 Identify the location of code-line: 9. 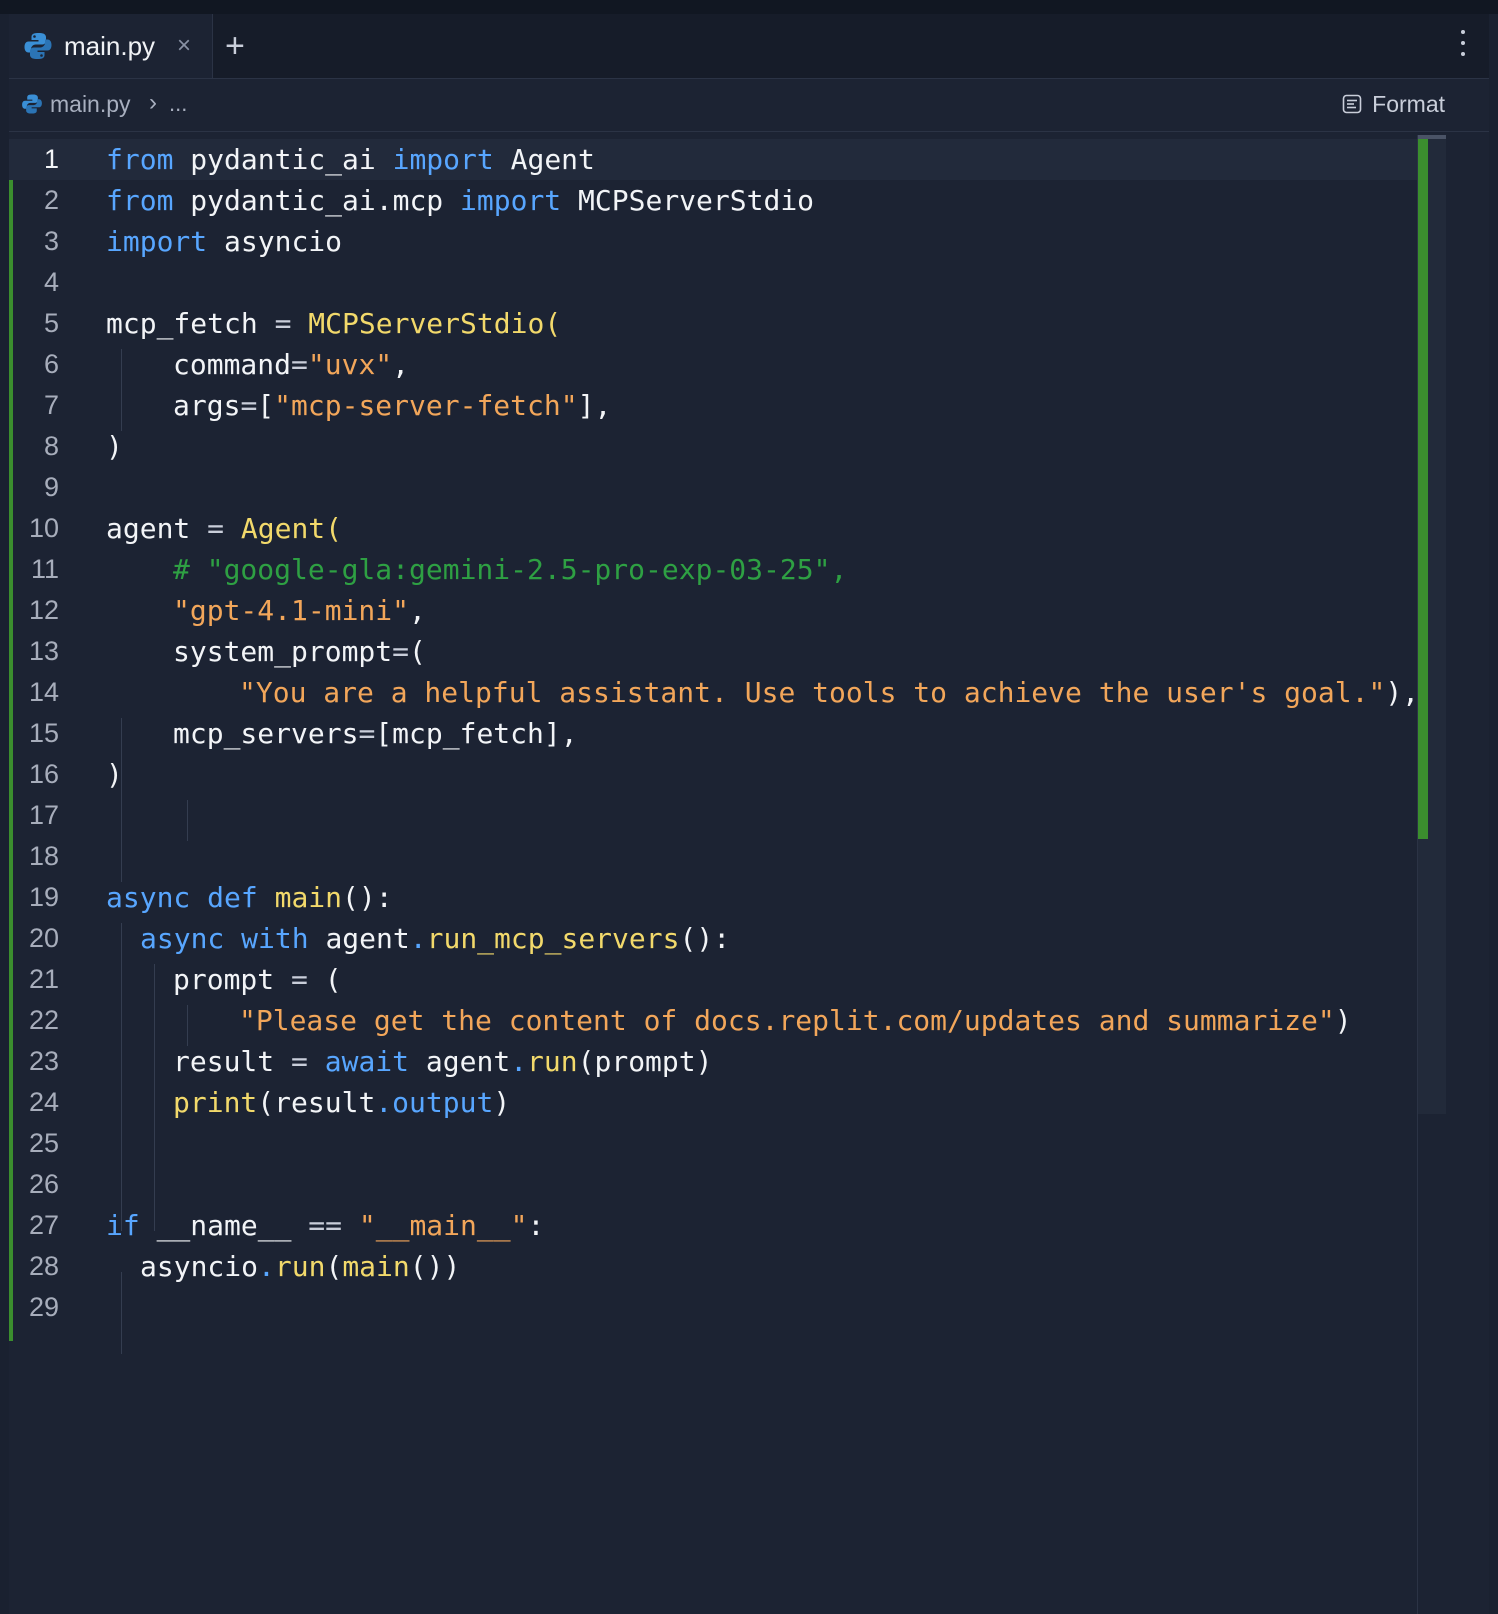
(714, 487).